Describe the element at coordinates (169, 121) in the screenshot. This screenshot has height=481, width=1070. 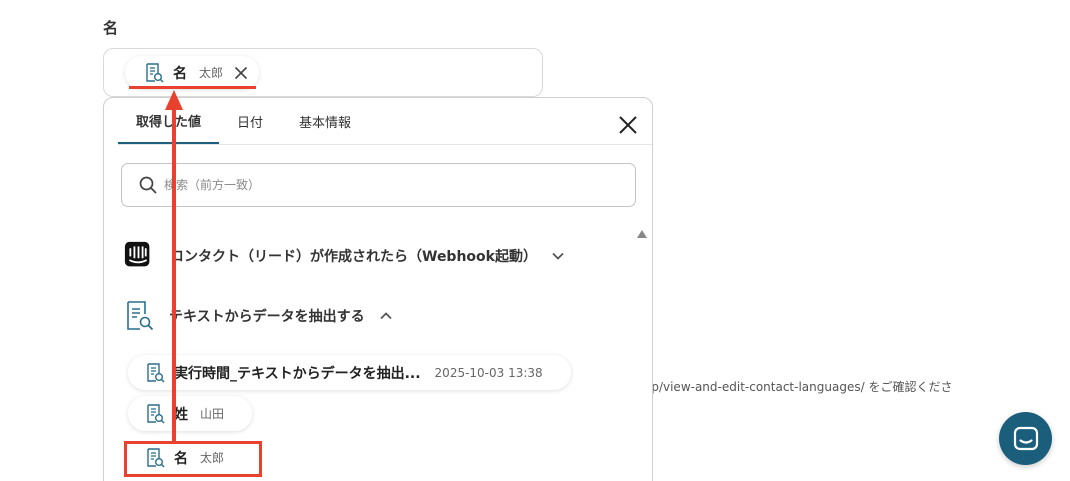
I see `tab-acquired-values: 取得した値` at that location.